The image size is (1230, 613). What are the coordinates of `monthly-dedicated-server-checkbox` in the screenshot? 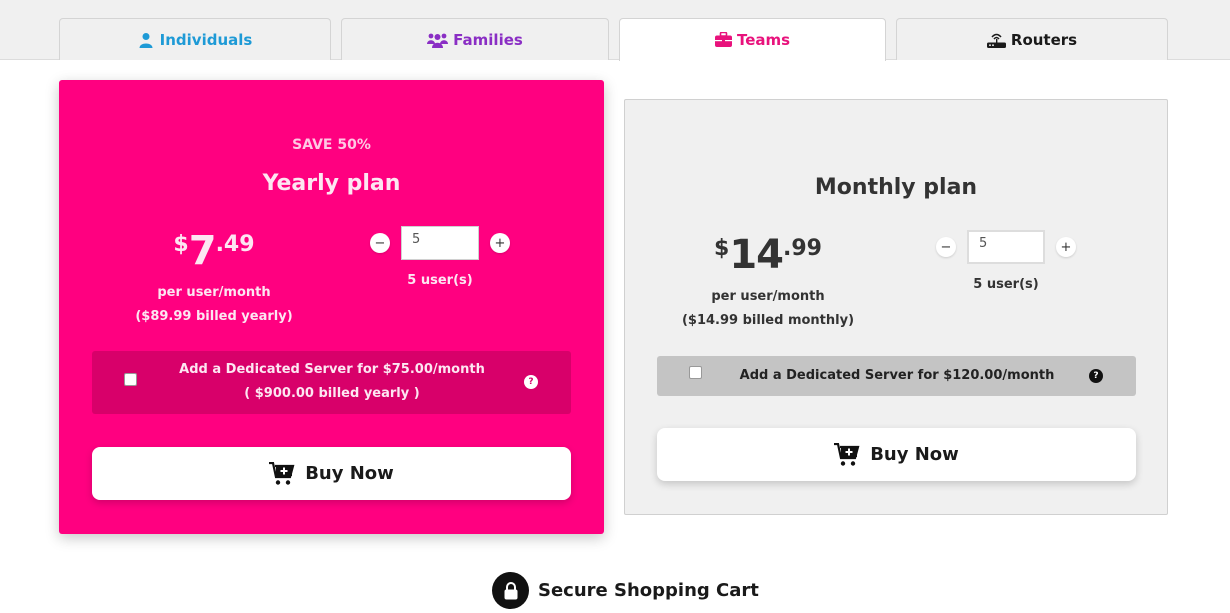 It's located at (695, 372).